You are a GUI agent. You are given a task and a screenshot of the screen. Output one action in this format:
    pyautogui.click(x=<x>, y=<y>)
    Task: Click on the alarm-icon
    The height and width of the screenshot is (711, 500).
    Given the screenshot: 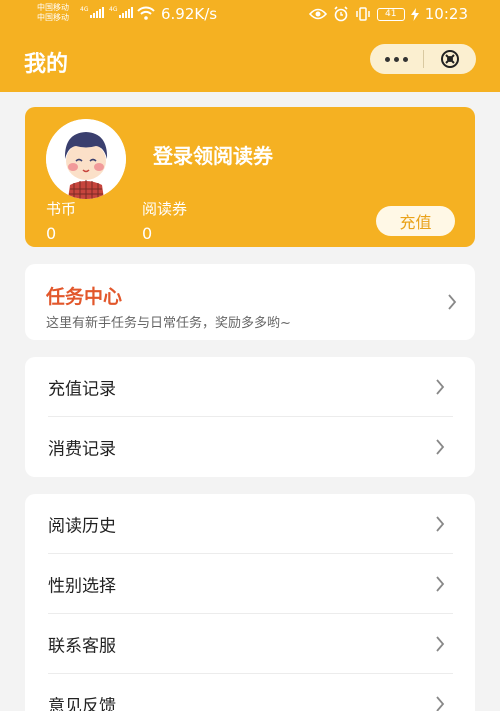 What is the action you would take?
    pyautogui.click(x=341, y=14)
    